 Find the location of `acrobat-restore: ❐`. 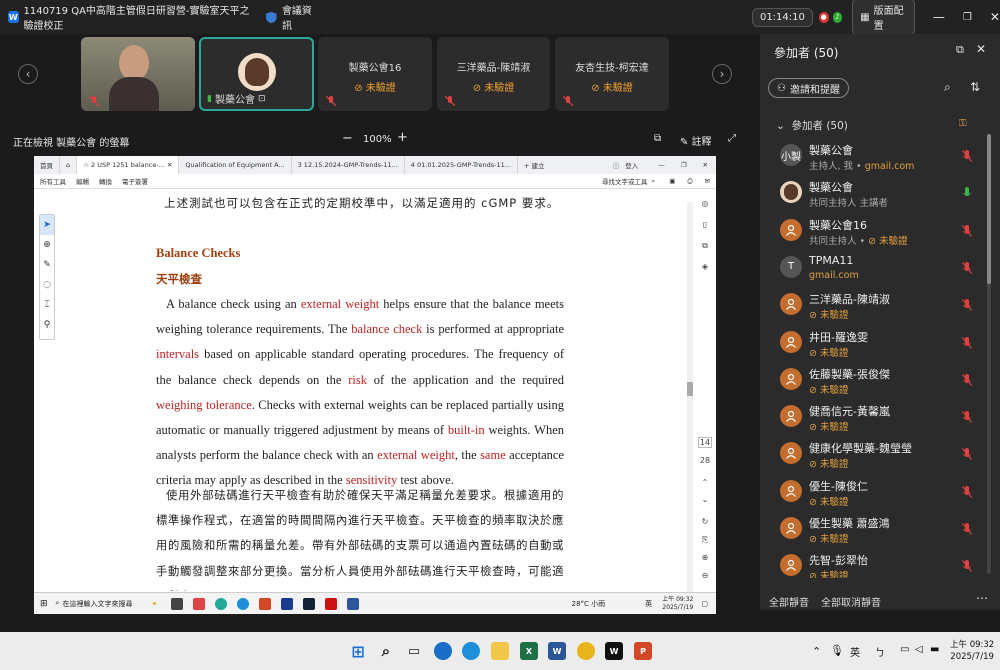

acrobat-restore: ❐ is located at coordinates (684, 165).